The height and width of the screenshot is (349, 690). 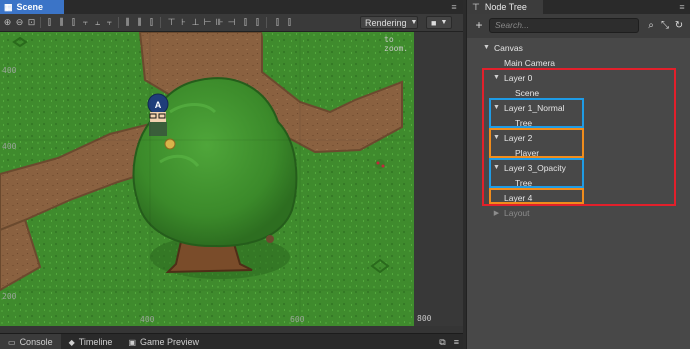 What do you see at coordinates (486, 47) in the screenshot?
I see `expand-arrow-icon: ▼` at bounding box center [486, 47].